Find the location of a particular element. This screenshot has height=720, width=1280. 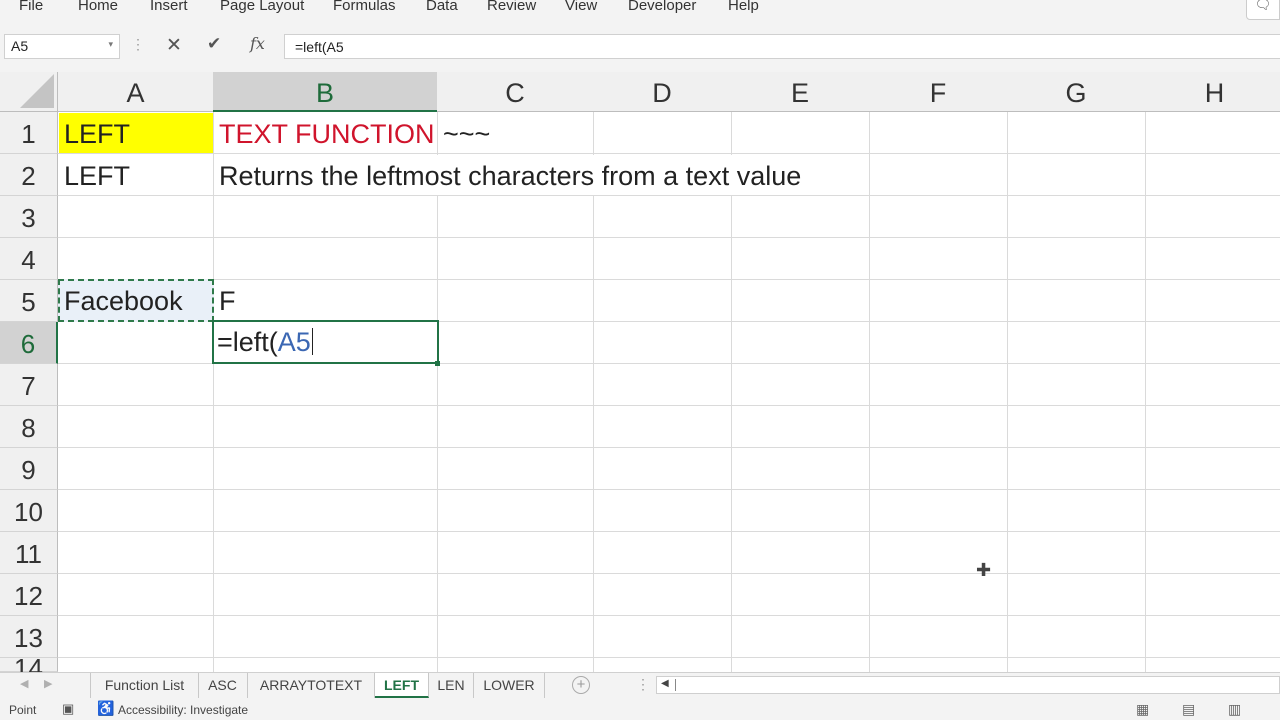

tab-view: View is located at coordinates (581, 7).